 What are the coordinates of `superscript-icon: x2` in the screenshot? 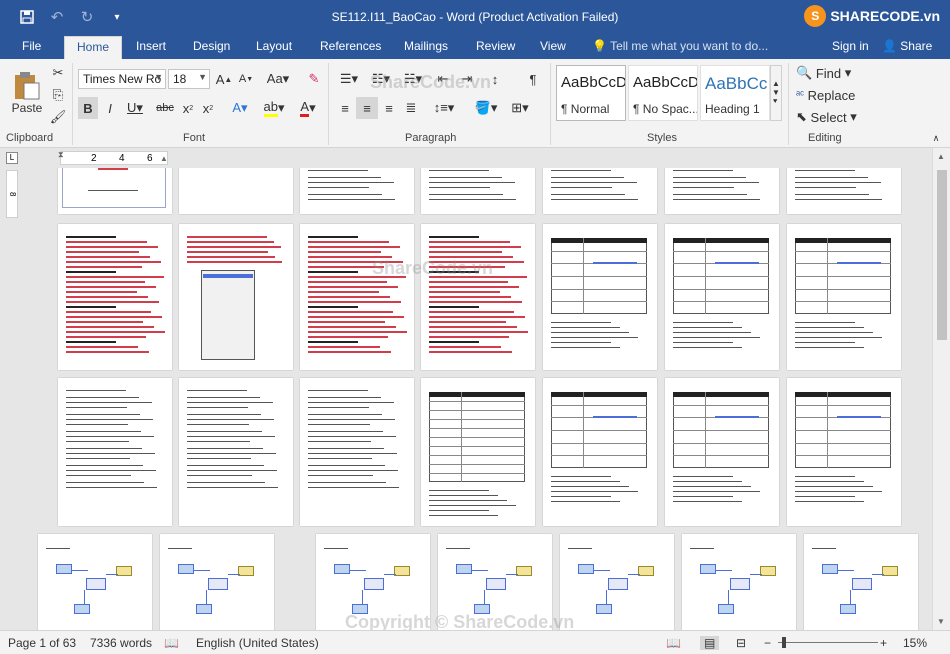 It's located at (208, 108).